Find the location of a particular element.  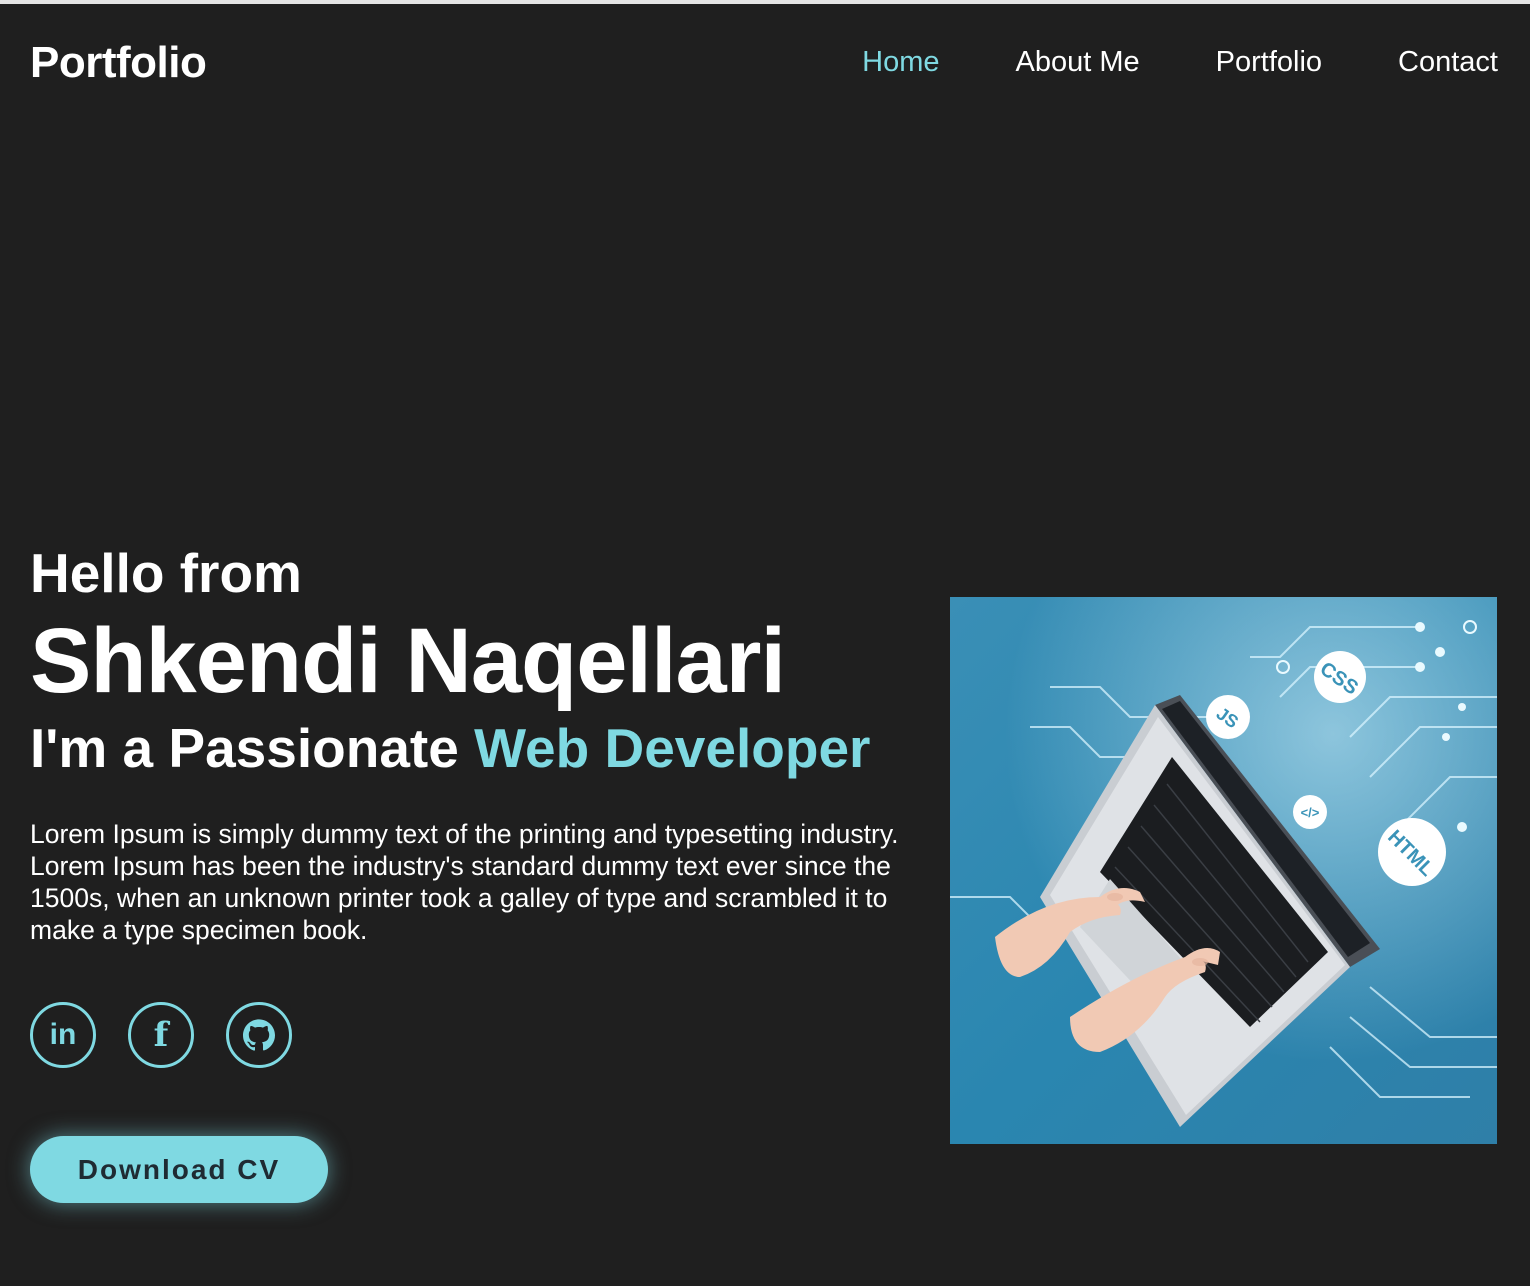

github-link is located at coordinates (259, 1035).